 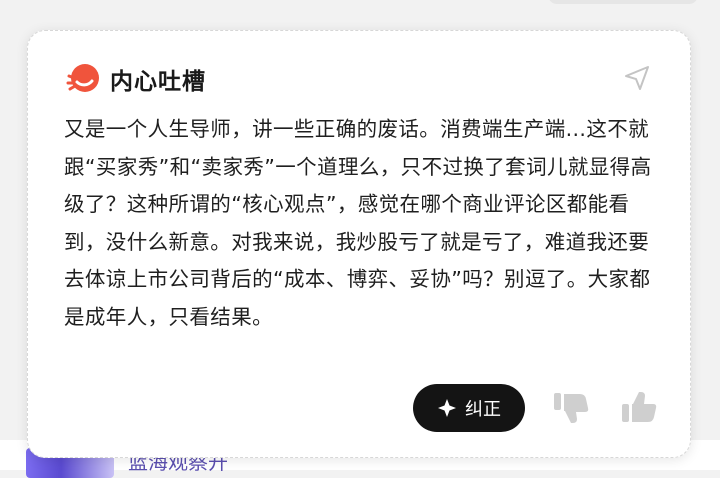 What do you see at coordinates (82, 78) in the screenshot?
I see `speech-bubble-logo-icon` at bounding box center [82, 78].